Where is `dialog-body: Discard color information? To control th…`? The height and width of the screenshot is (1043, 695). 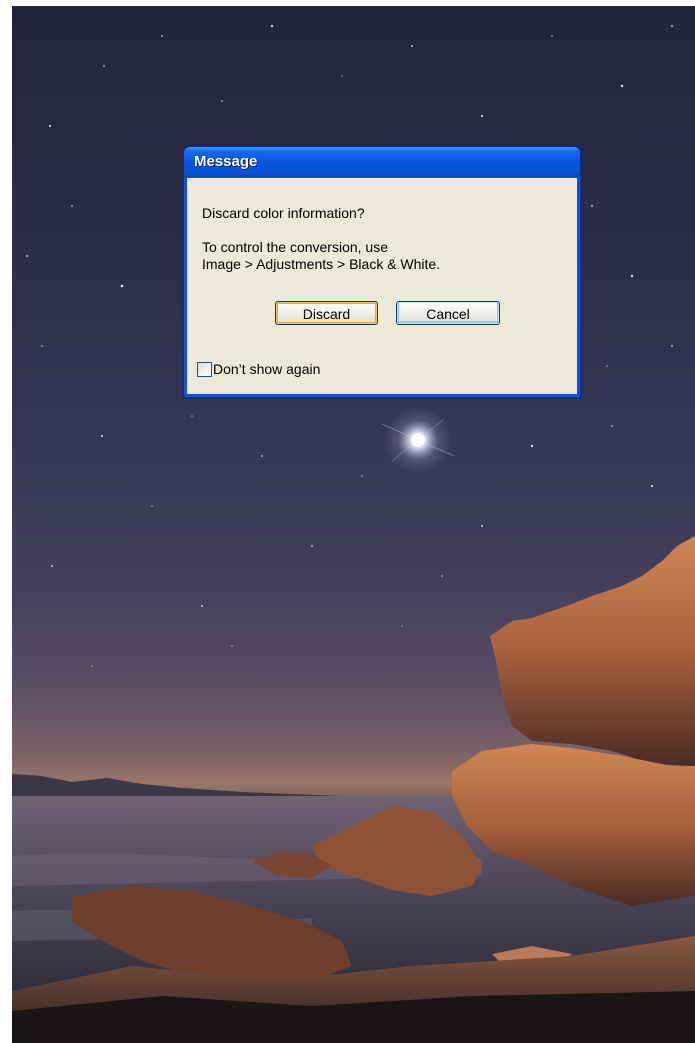 dialog-body: Discard color information? To control th… is located at coordinates (382, 286).